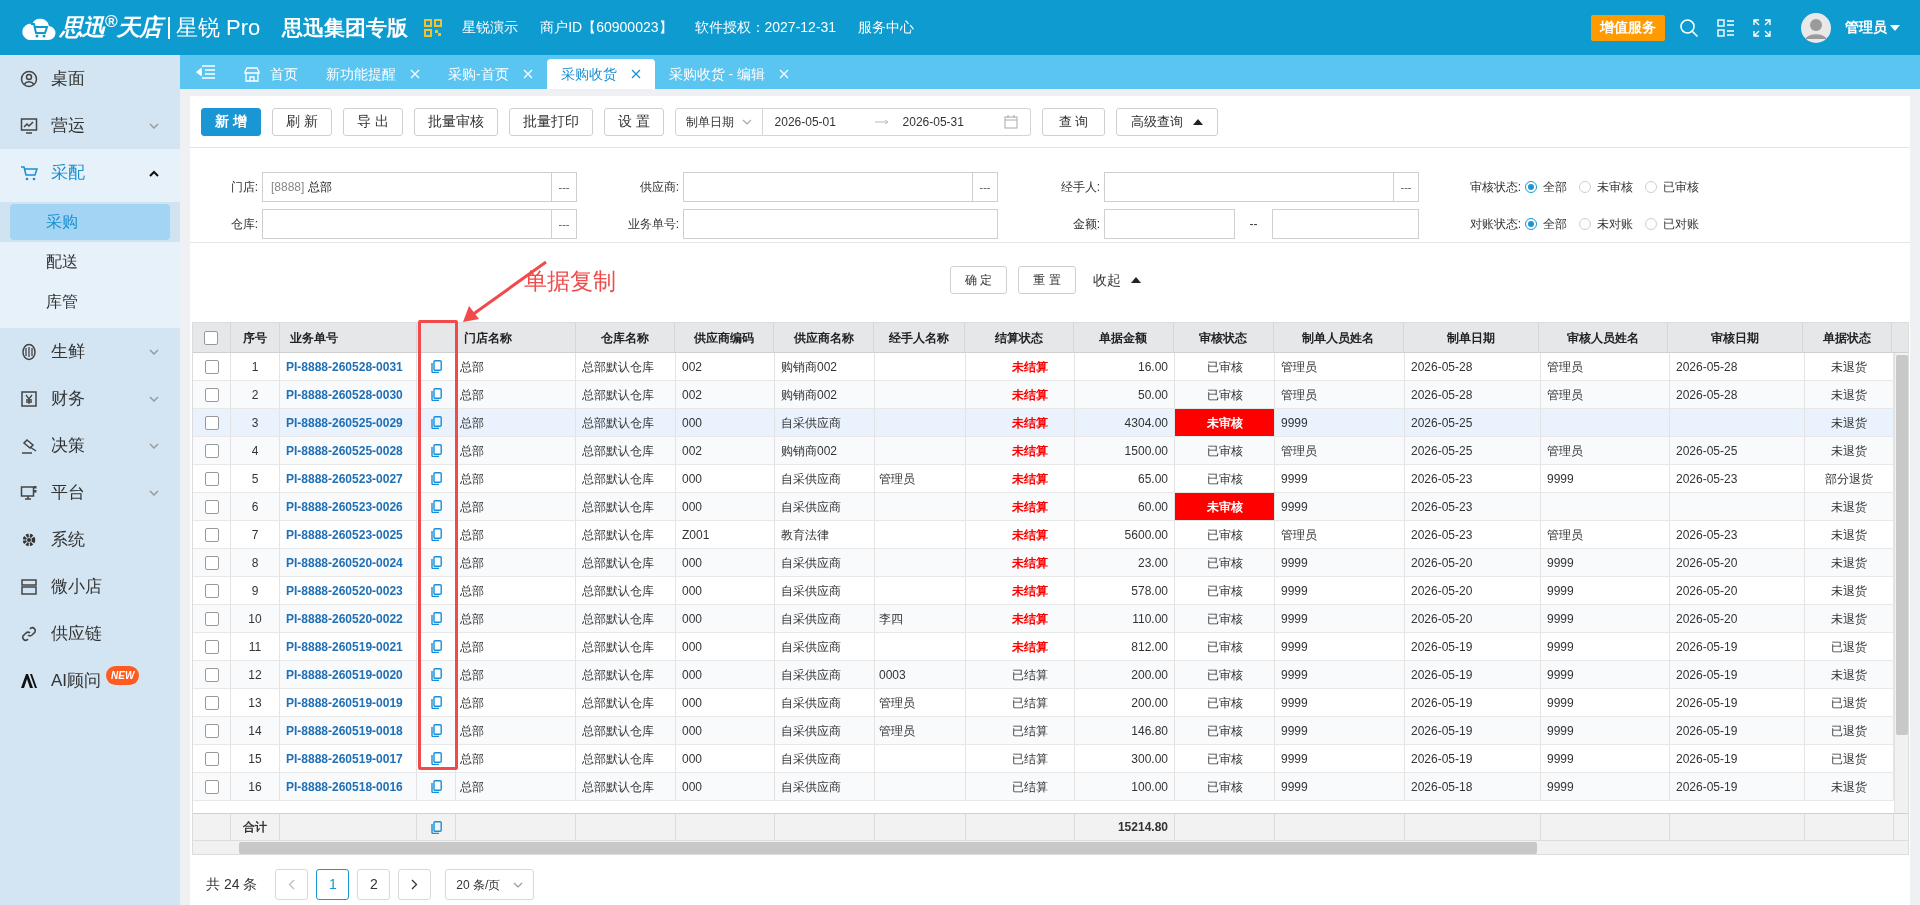  Describe the element at coordinates (419, 187) in the screenshot. I see `picker-field: [8888] 总部 ---` at that location.